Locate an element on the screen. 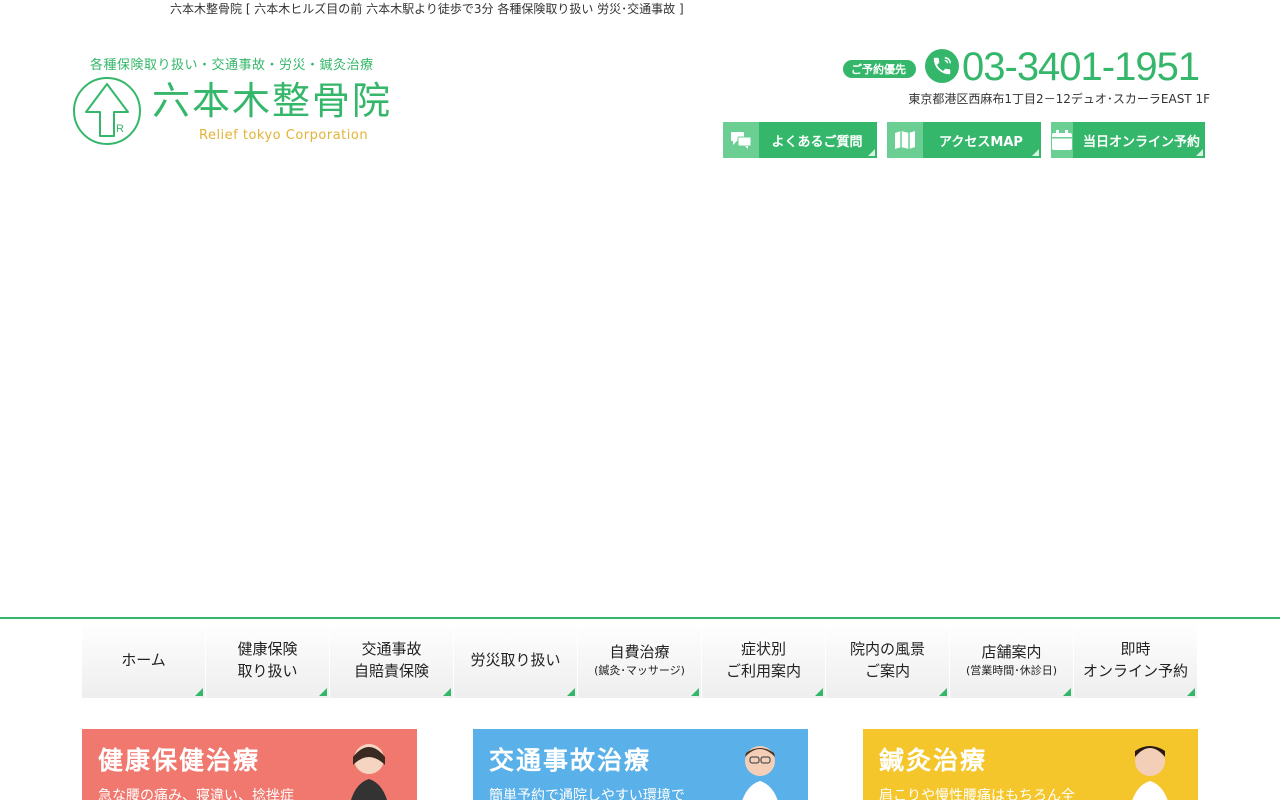 The image size is (1280, 800). nav-workers-comp: 労災取り扱い is located at coordinates (516, 659).